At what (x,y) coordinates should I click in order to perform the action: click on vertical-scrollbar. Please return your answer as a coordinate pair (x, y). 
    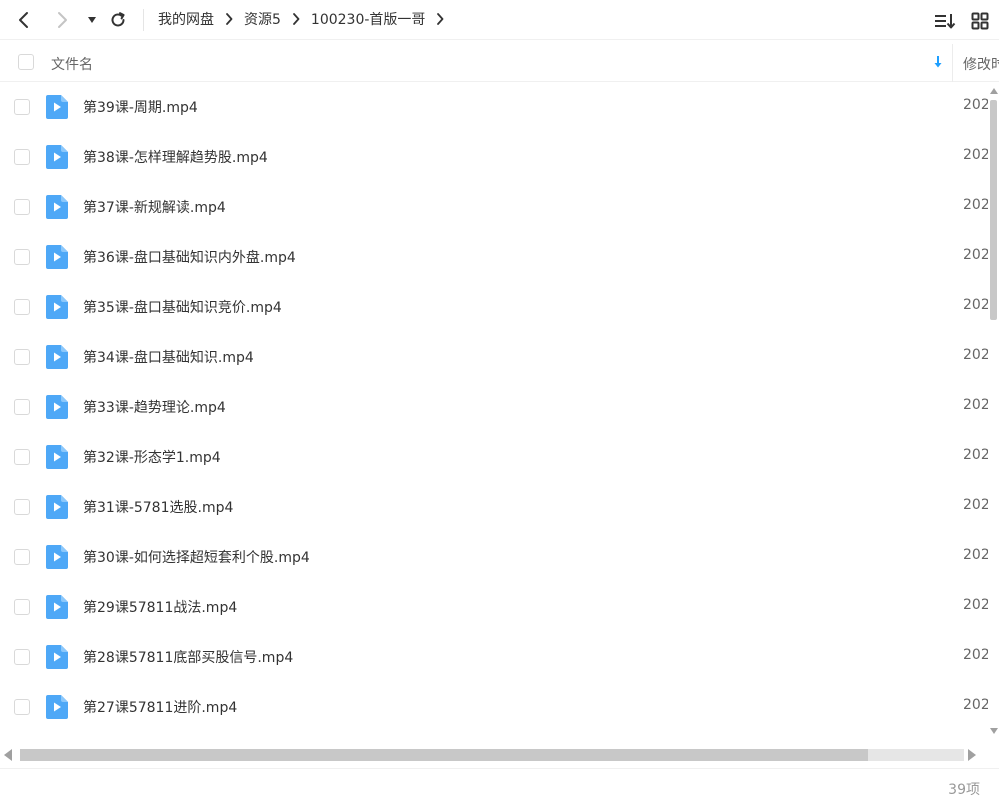
    Looking at the image, I should click on (993, 412).